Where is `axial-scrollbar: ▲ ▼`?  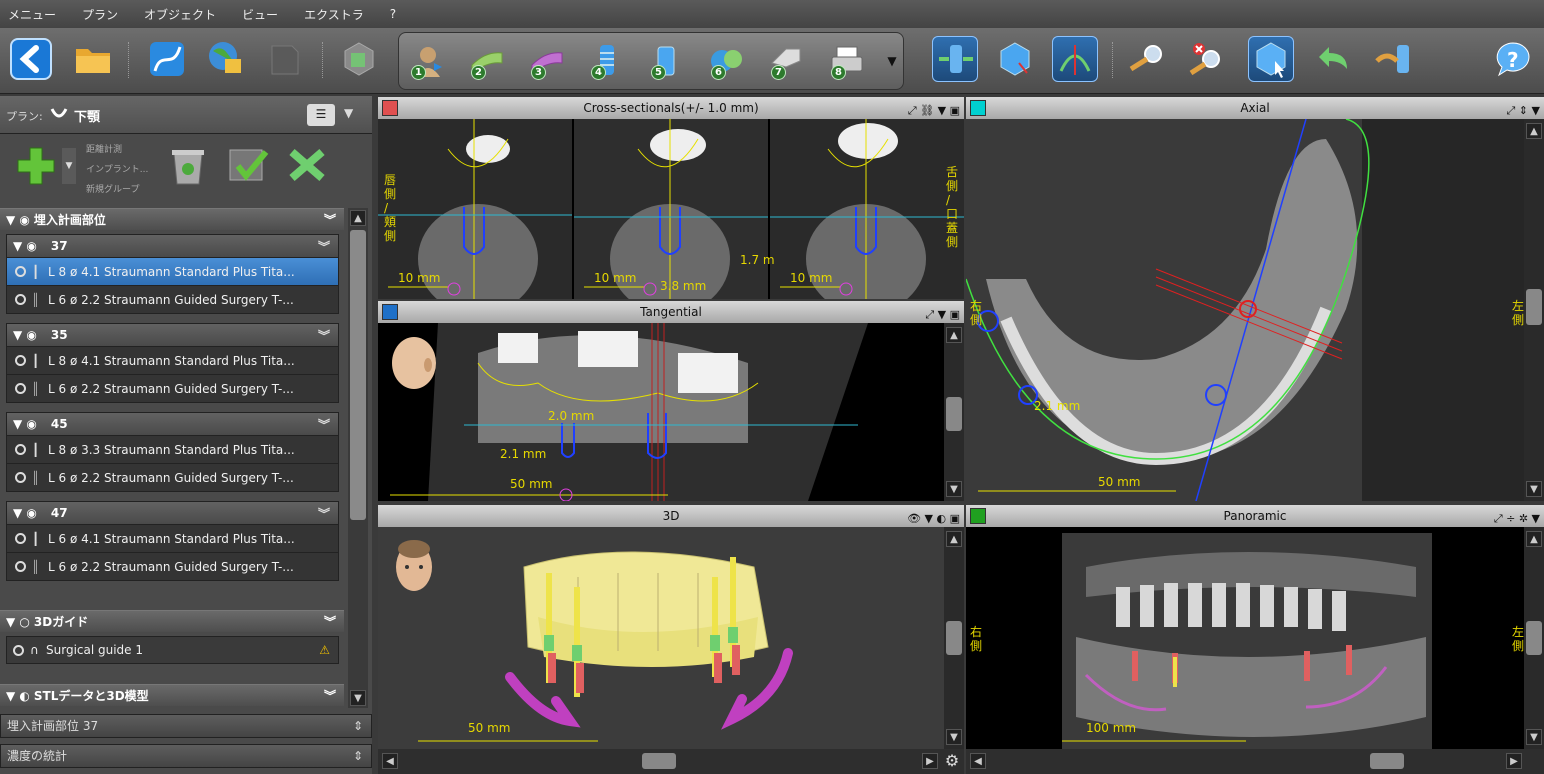
axial-scrollbar: ▲ ▼ is located at coordinates (1534, 310).